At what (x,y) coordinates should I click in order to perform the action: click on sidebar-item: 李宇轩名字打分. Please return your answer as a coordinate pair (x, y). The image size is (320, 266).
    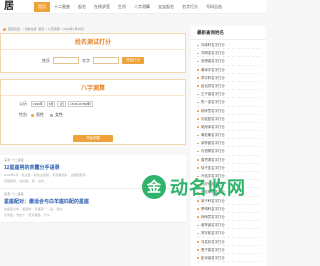
    Looking at the image, I should click on (228, 78).